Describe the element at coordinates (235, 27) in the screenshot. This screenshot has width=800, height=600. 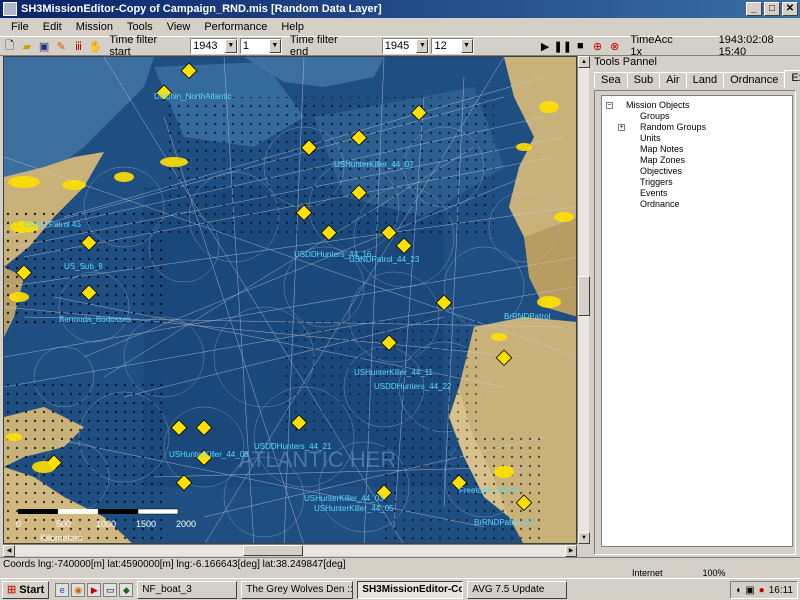
I see `menu-performance: Performance` at that location.